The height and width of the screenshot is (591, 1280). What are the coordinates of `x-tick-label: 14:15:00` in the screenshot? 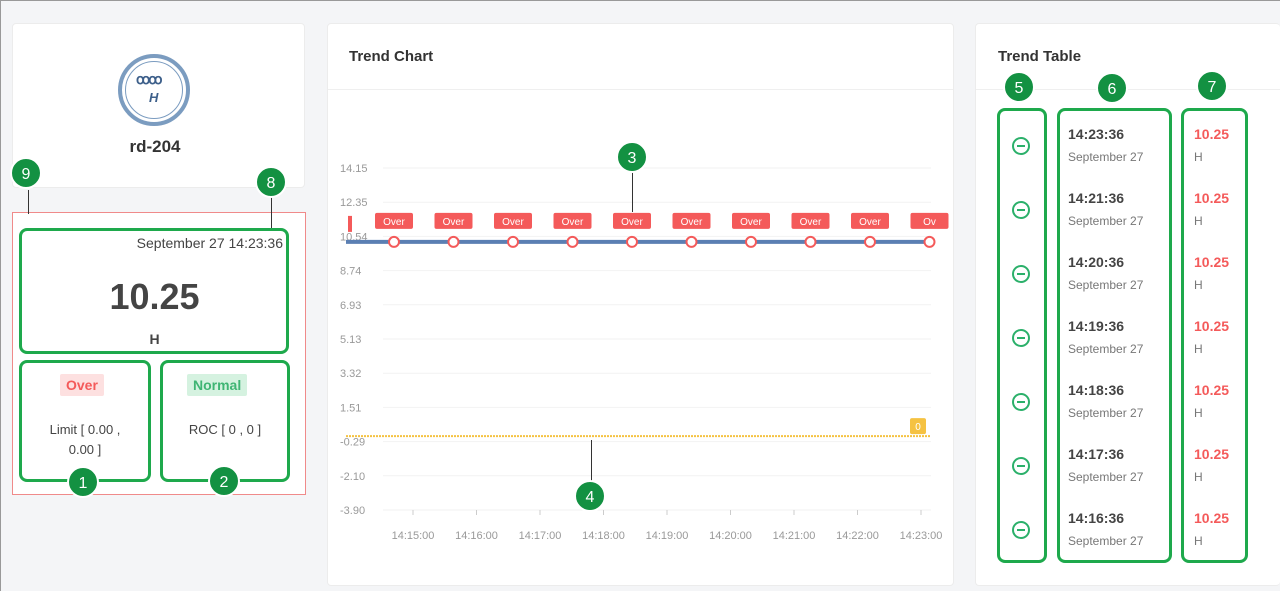 It's located at (413, 536).